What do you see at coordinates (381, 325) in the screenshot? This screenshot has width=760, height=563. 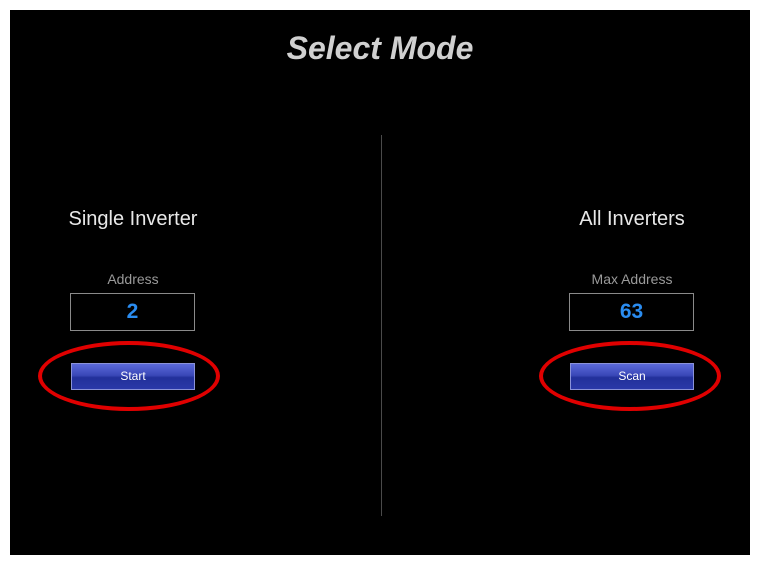 I see `panel-divider` at bounding box center [381, 325].